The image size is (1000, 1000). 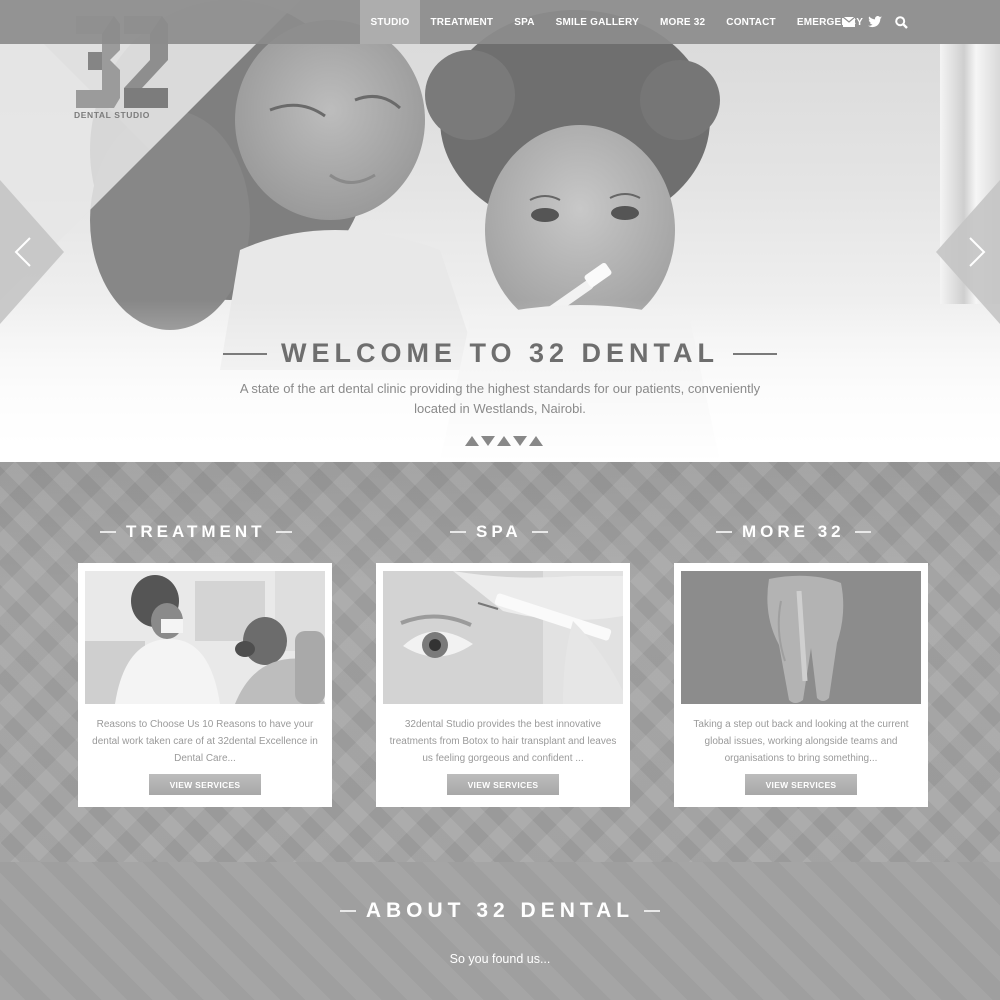 I want to click on logo-text: DENTAL STUDIO, so click(x=112, y=115).